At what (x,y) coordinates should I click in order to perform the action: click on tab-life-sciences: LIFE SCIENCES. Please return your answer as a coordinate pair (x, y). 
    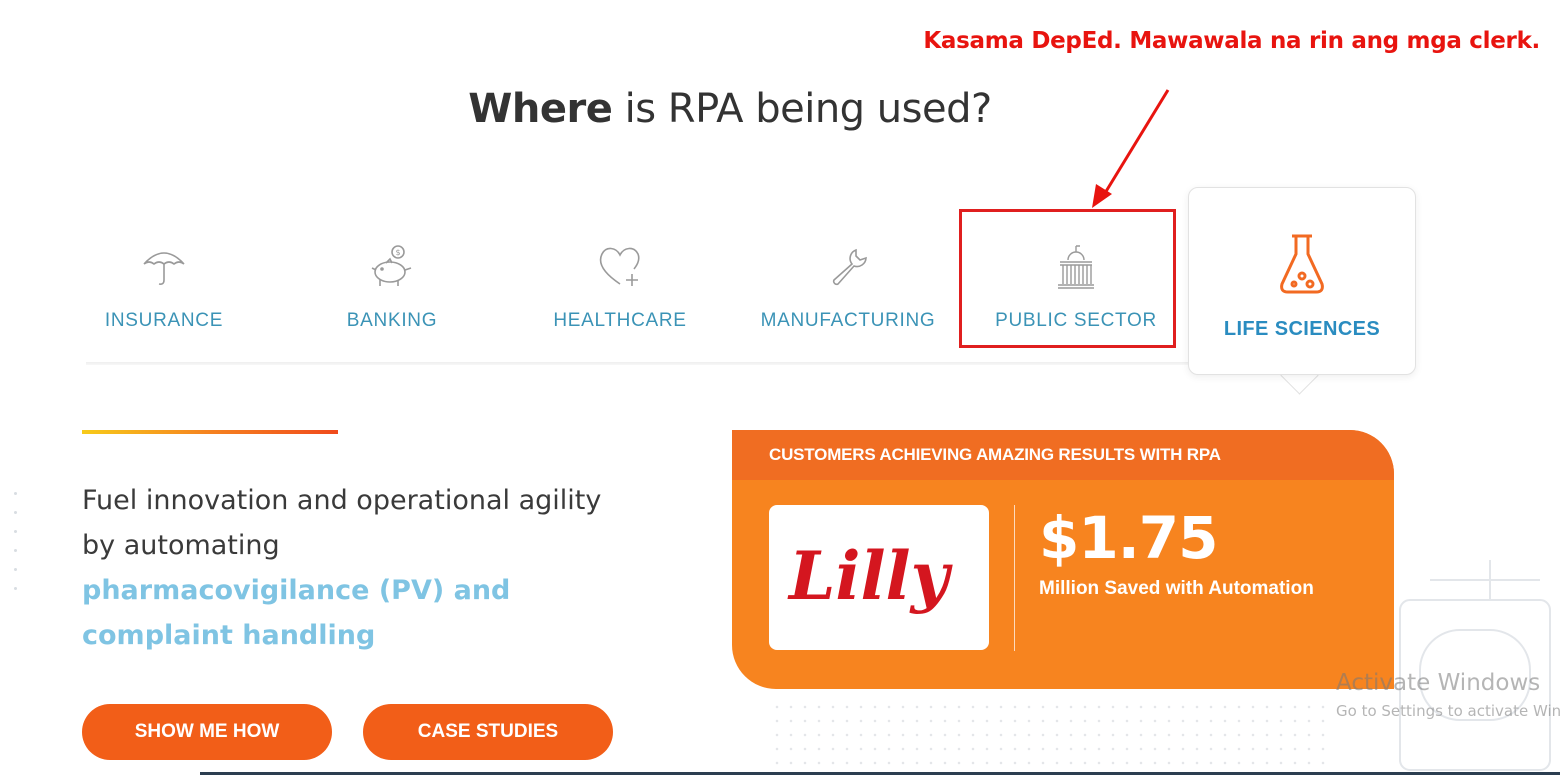
    Looking at the image, I should click on (1302, 281).